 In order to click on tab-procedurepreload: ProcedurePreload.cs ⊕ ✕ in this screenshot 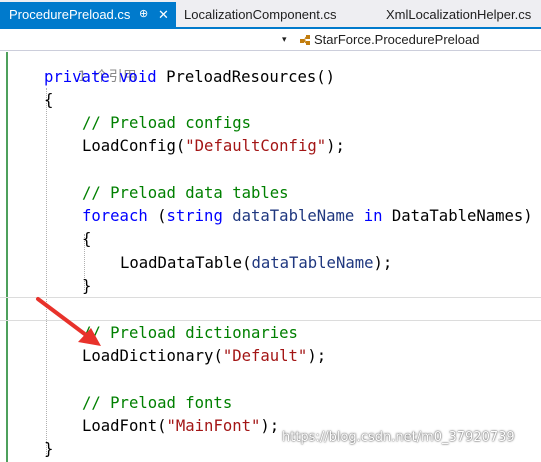, I will do `click(88, 14)`.